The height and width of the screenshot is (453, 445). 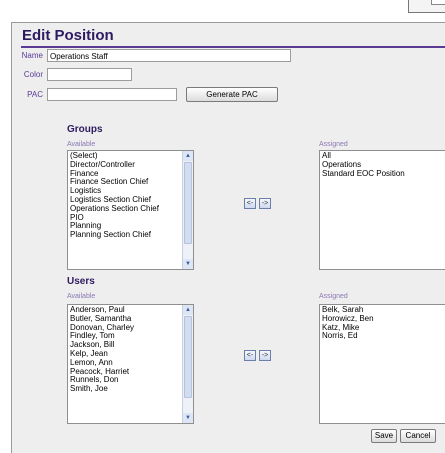 I want to click on pac-input, so click(x=112, y=94).